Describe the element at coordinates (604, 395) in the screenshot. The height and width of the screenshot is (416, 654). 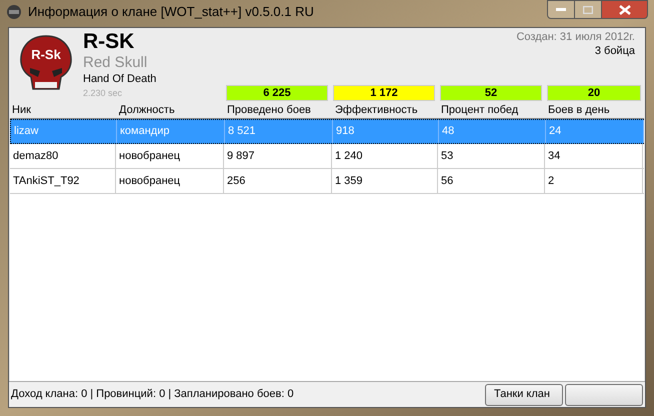
I see `footer-button` at that location.